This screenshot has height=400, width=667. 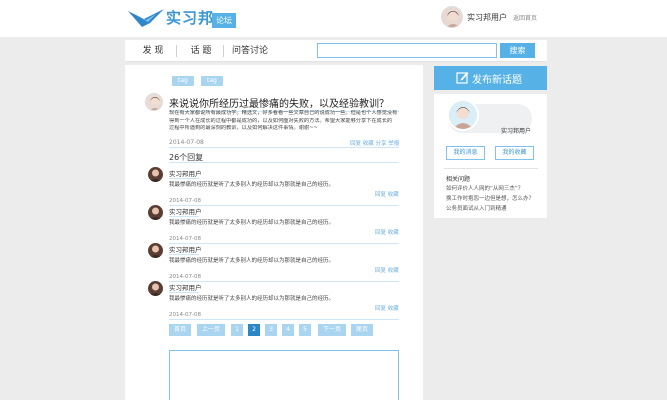 What do you see at coordinates (463, 115) in the screenshot?
I see `side-avatar` at bounding box center [463, 115].